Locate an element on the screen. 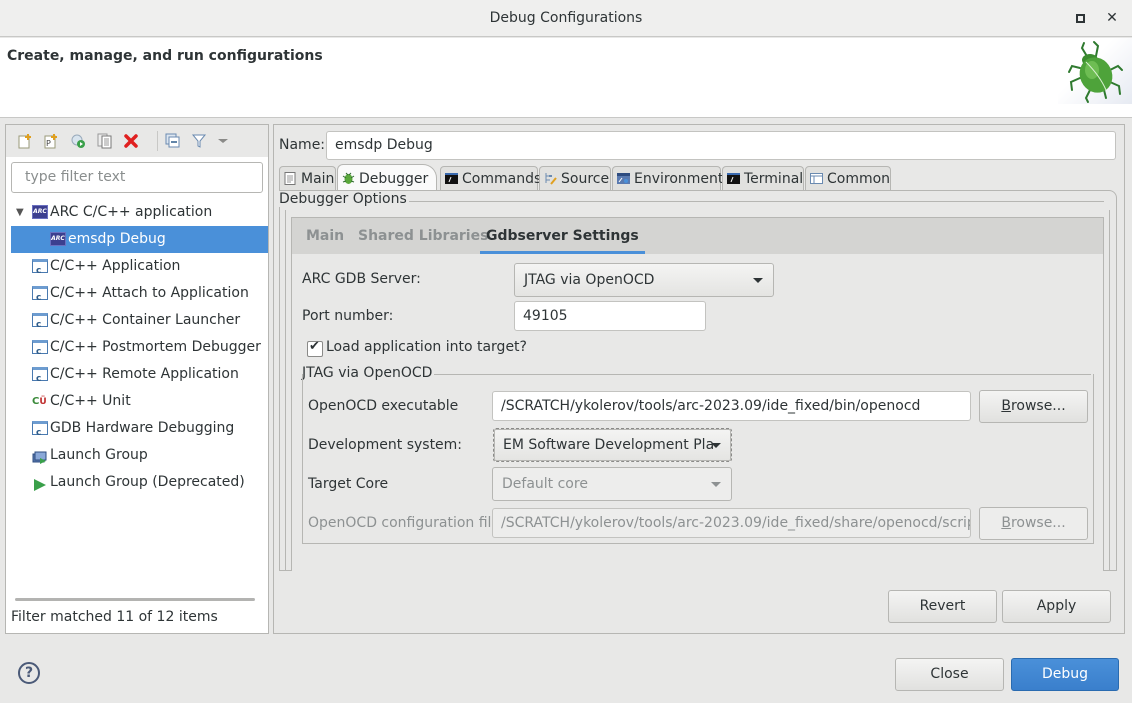  development-system-label: Development system: is located at coordinates (385, 445).